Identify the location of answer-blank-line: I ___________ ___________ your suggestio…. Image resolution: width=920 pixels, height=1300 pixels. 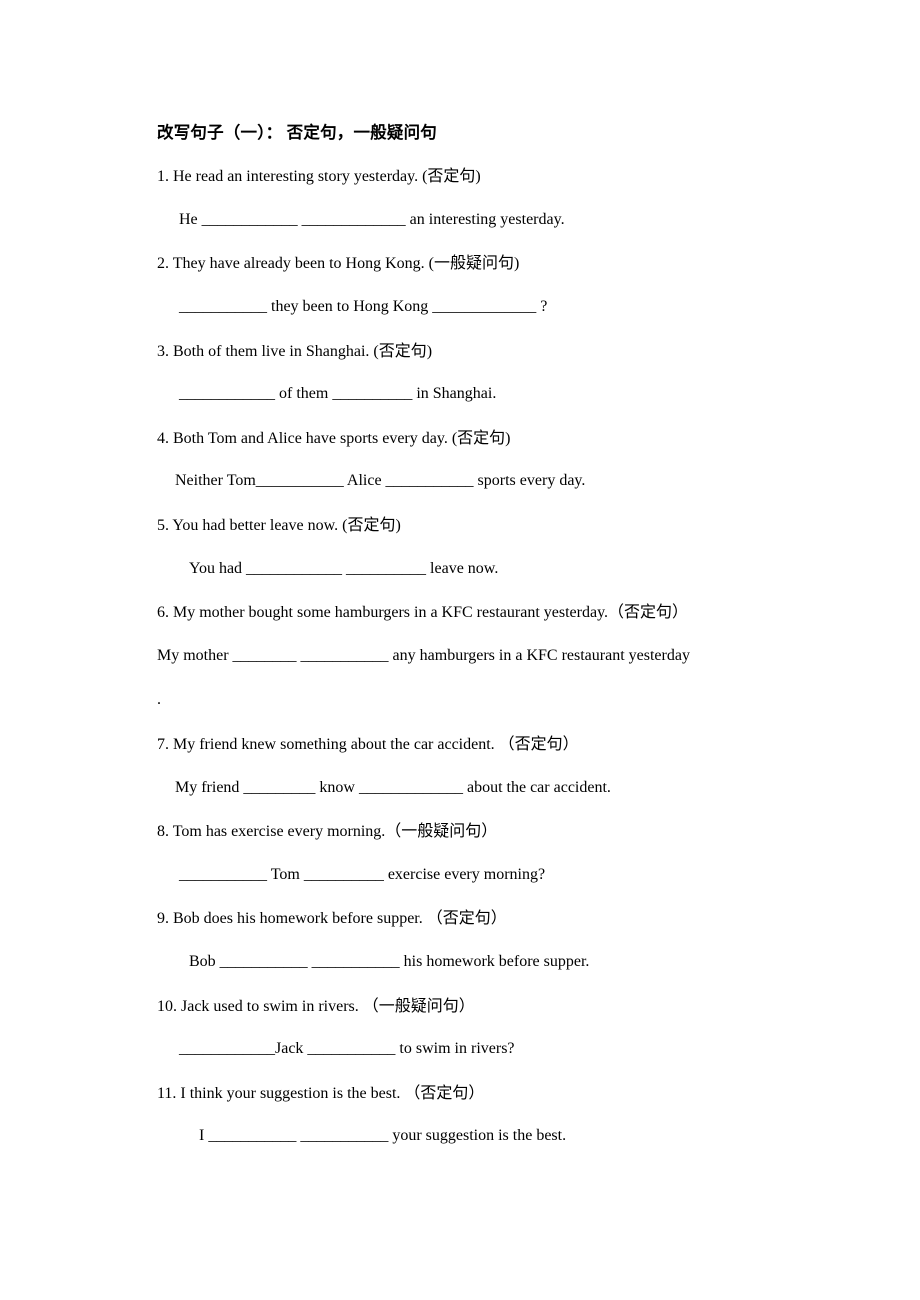
(477, 1136).